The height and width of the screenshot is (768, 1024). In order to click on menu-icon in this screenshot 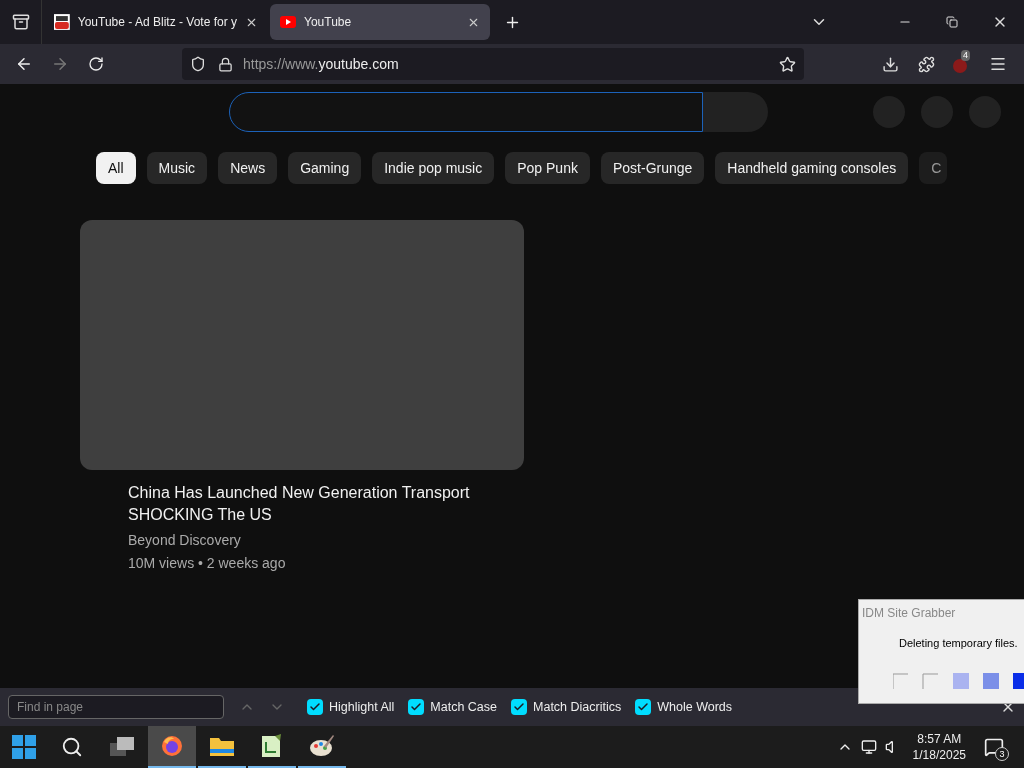, I will do `click(998, 64)`.